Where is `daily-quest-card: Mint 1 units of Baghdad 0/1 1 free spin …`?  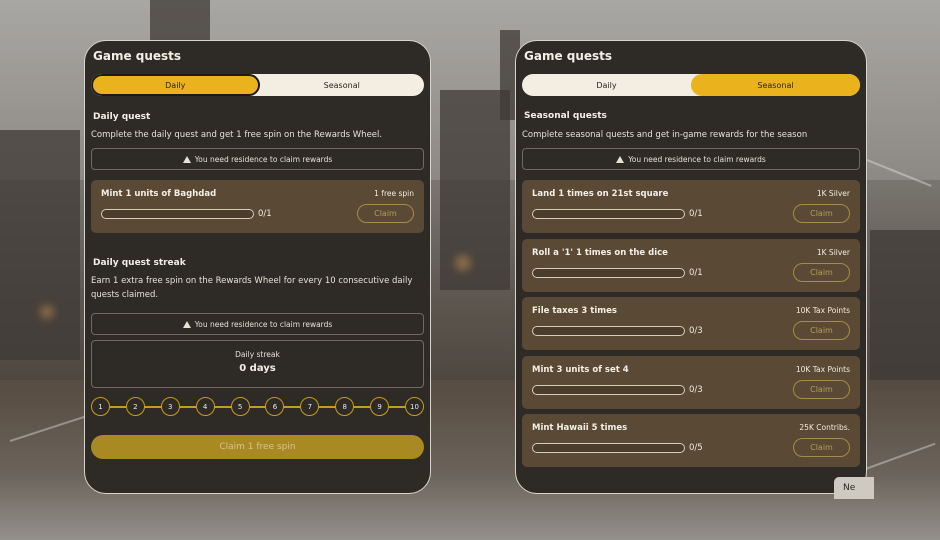
daily-quest-card: Mint 1 units of Baghdad 0/1 1 free spin … is located at coordinates (257, 206).